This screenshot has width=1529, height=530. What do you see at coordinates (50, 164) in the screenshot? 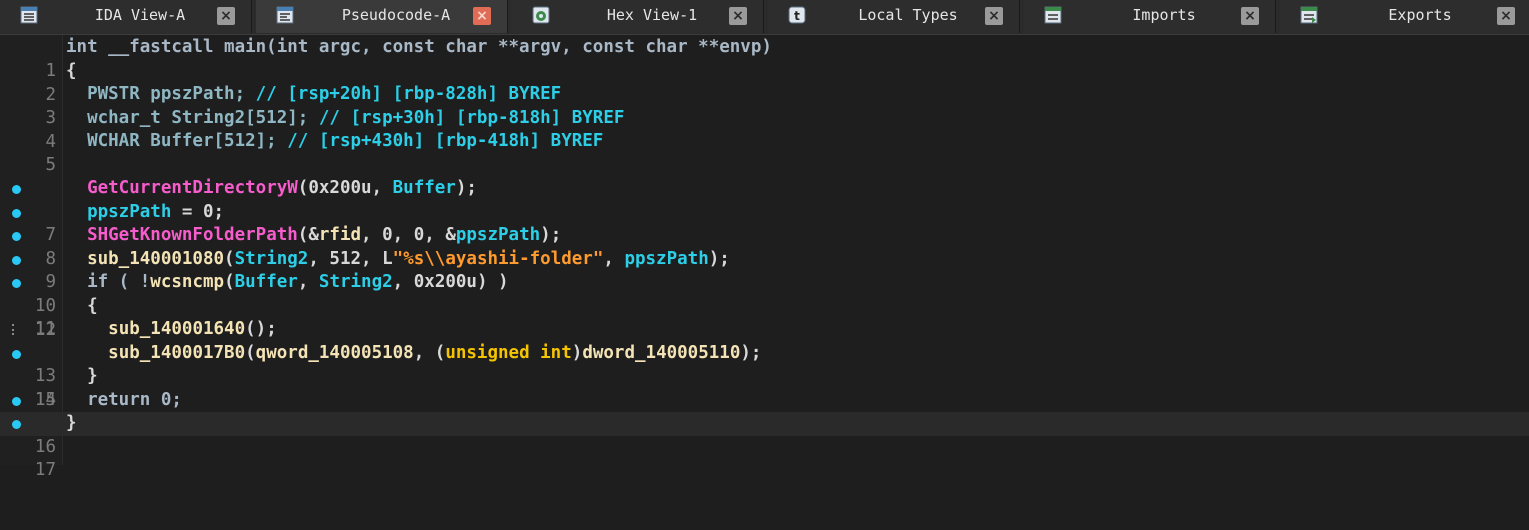
I see `line-number: 5` at bounding box center [50, 164].